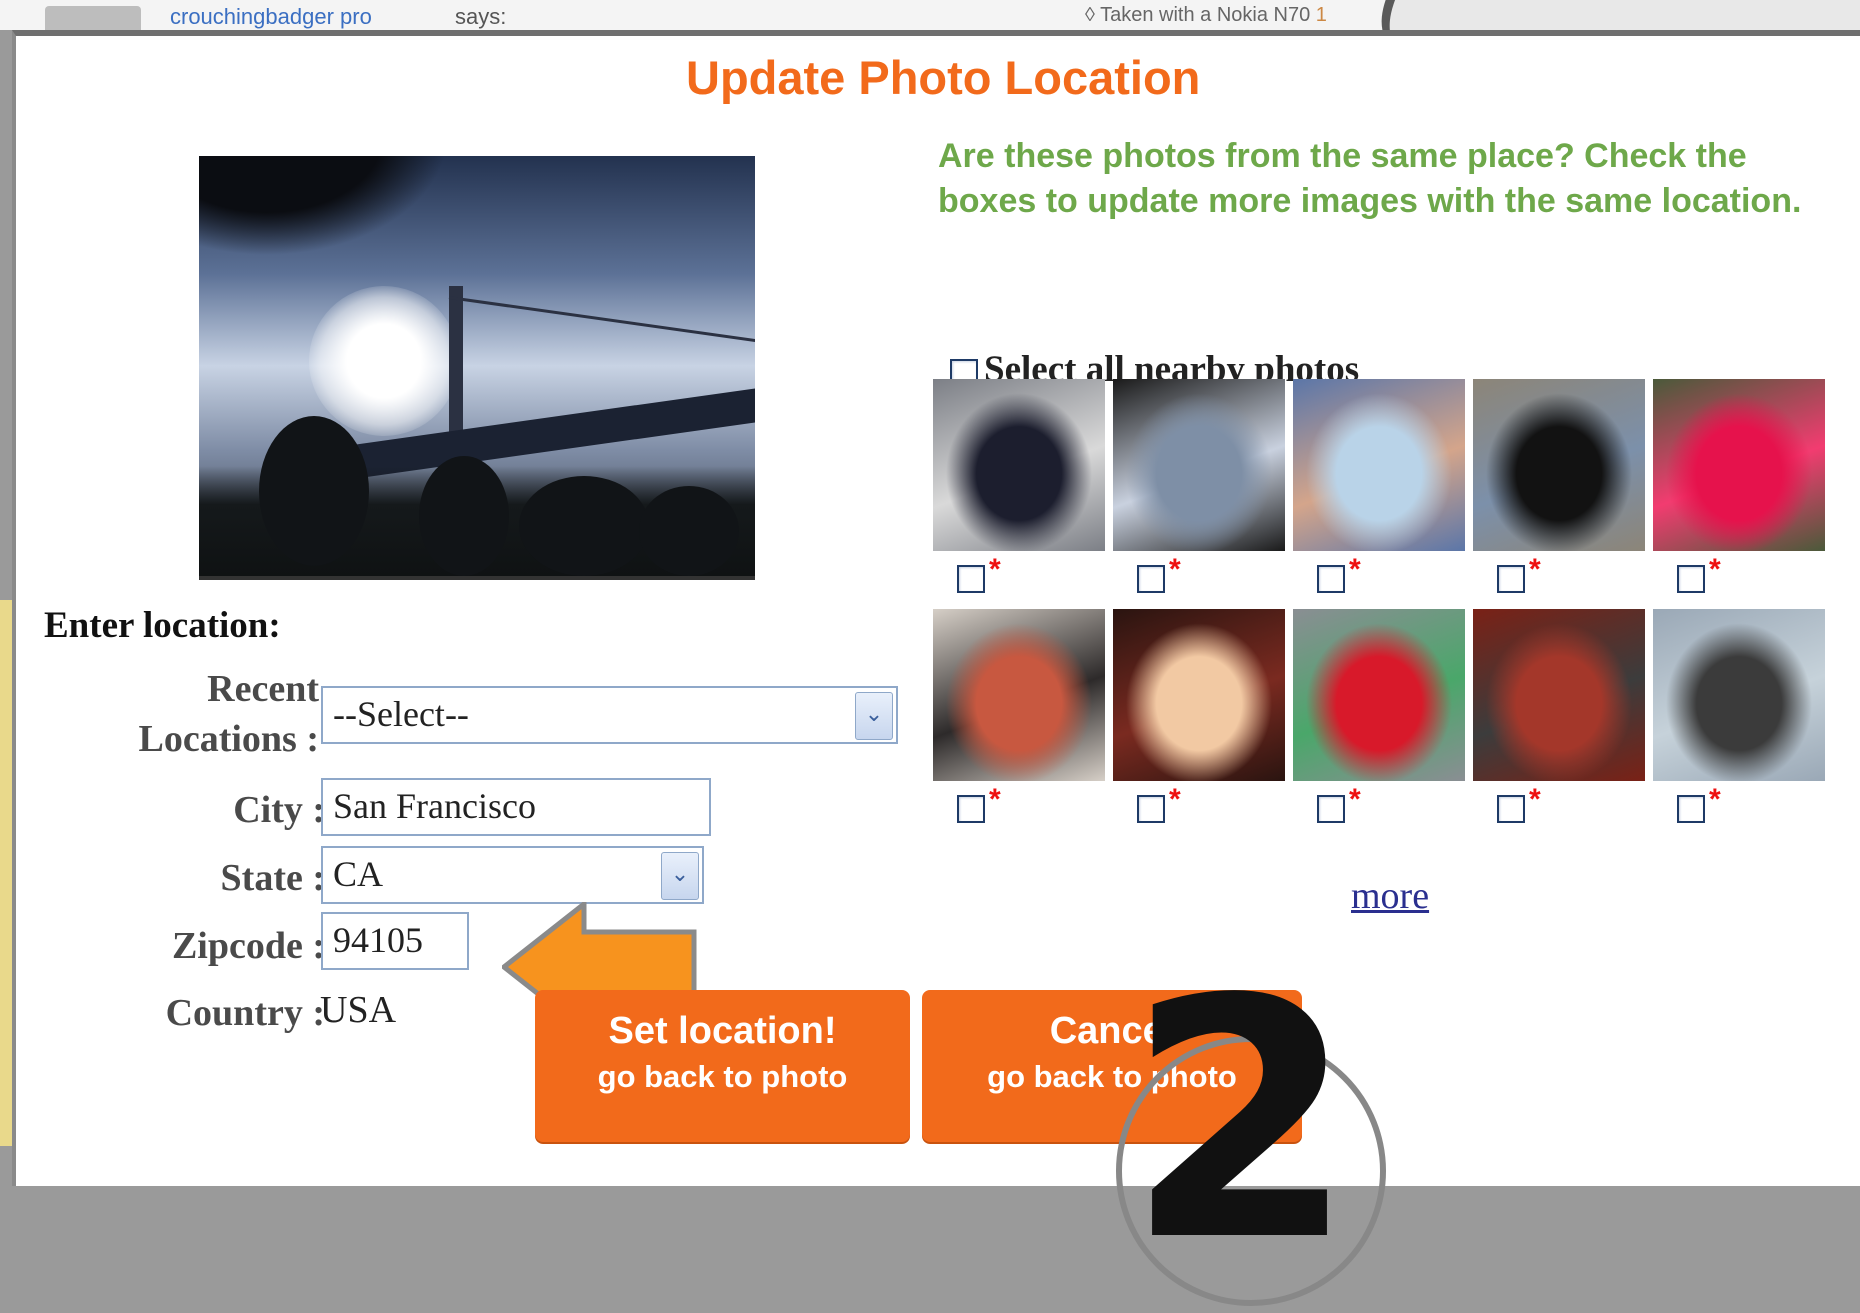 The image size is (1860, 1313). Describe the element at coordinates (722, 1066) in the screenshot. I see `set-location-button: Set location! go back to photo` at that location.